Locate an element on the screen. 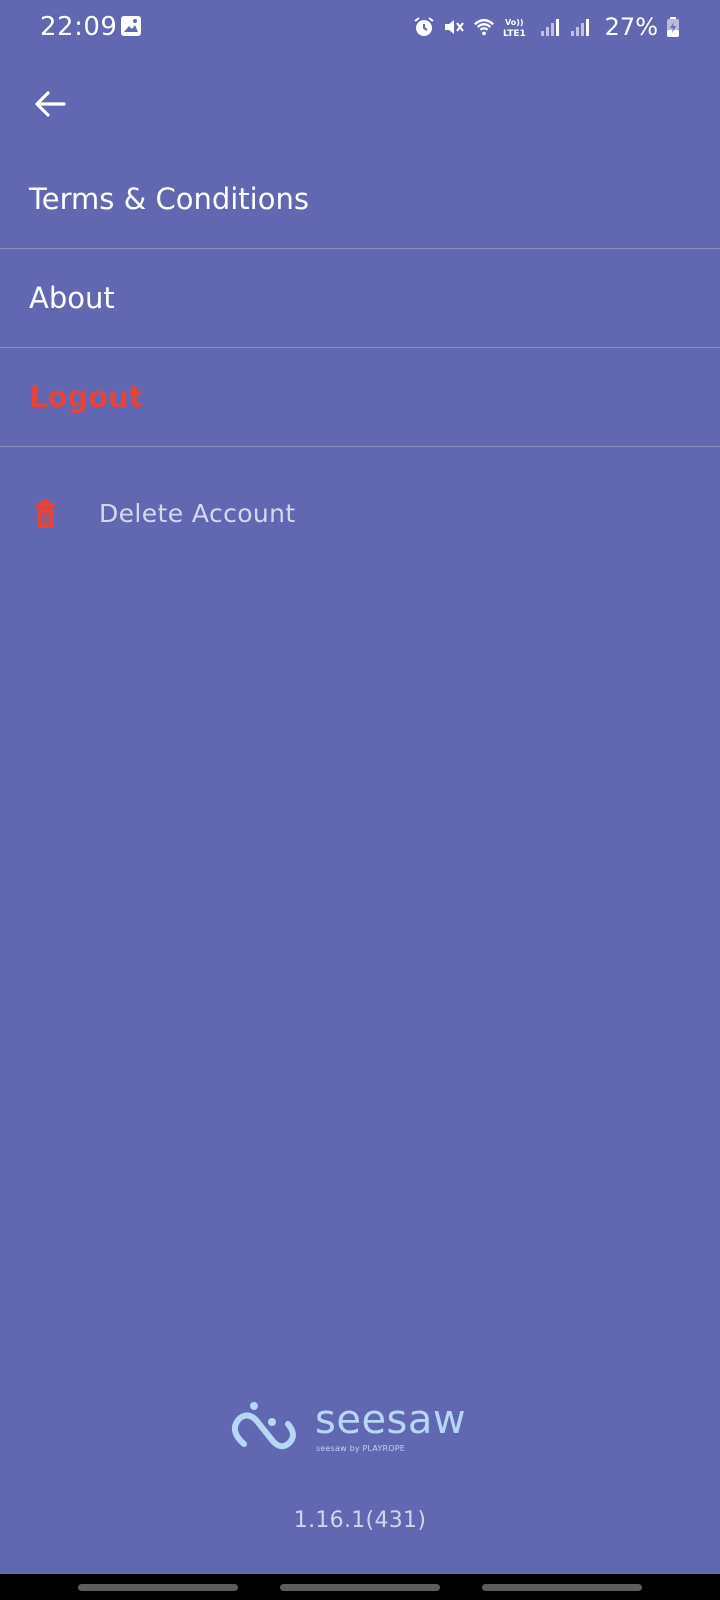 The height and width of the screenshot is (1600, 720). seesaw-logo: seesaw seesaw by PLAYROPE is located at coordinates (361, 1433).